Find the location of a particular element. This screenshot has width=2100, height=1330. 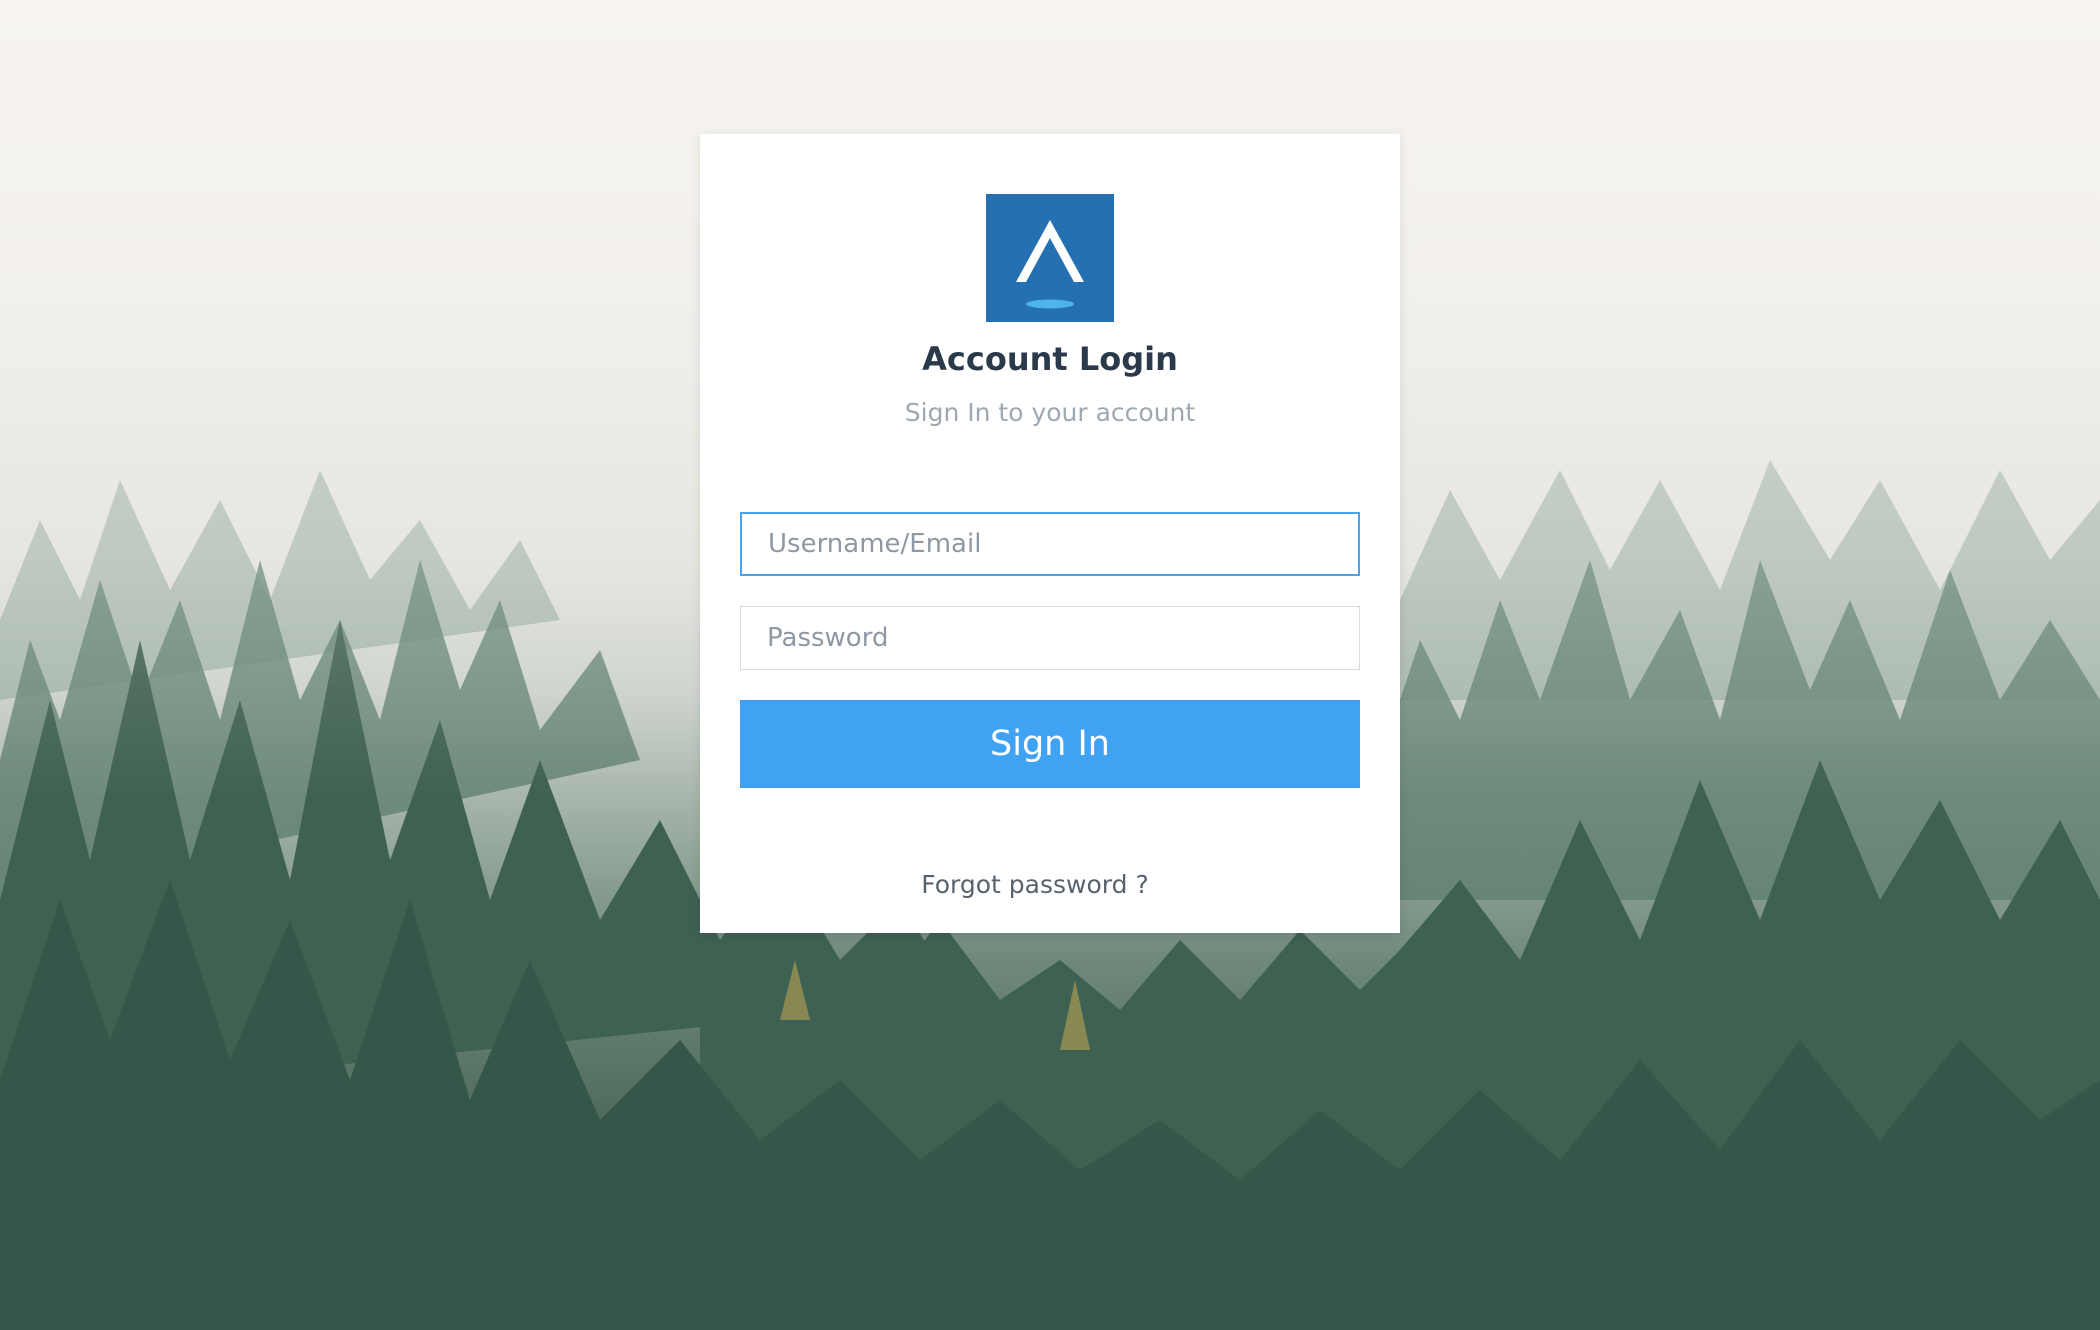

page-title: Account Login is located at coordinates (1050, 359).